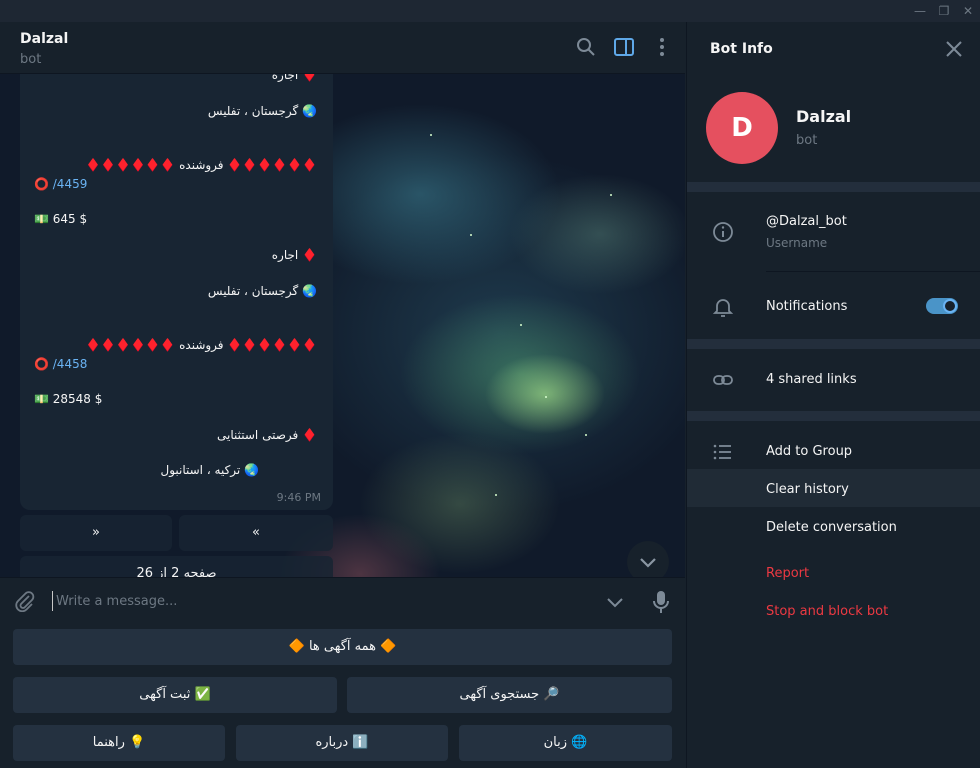 This screenshot has width=980, height=768. What do you see at coordinates (509, 695) in the screenshot?
I see `search-ad-button: 🔎 جستجوی آگهی` at bounding box center [509, 695].